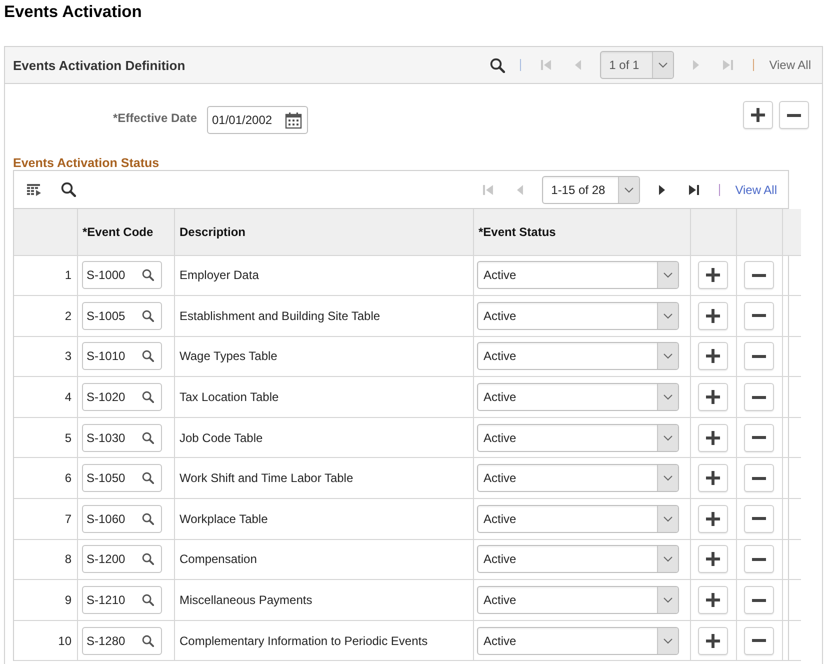 This screenshot has width=827, height=664. What do you see at coordinates (45, 478) in the screenshot?
I see `row-number: 6` at bounding box center [45, 478].